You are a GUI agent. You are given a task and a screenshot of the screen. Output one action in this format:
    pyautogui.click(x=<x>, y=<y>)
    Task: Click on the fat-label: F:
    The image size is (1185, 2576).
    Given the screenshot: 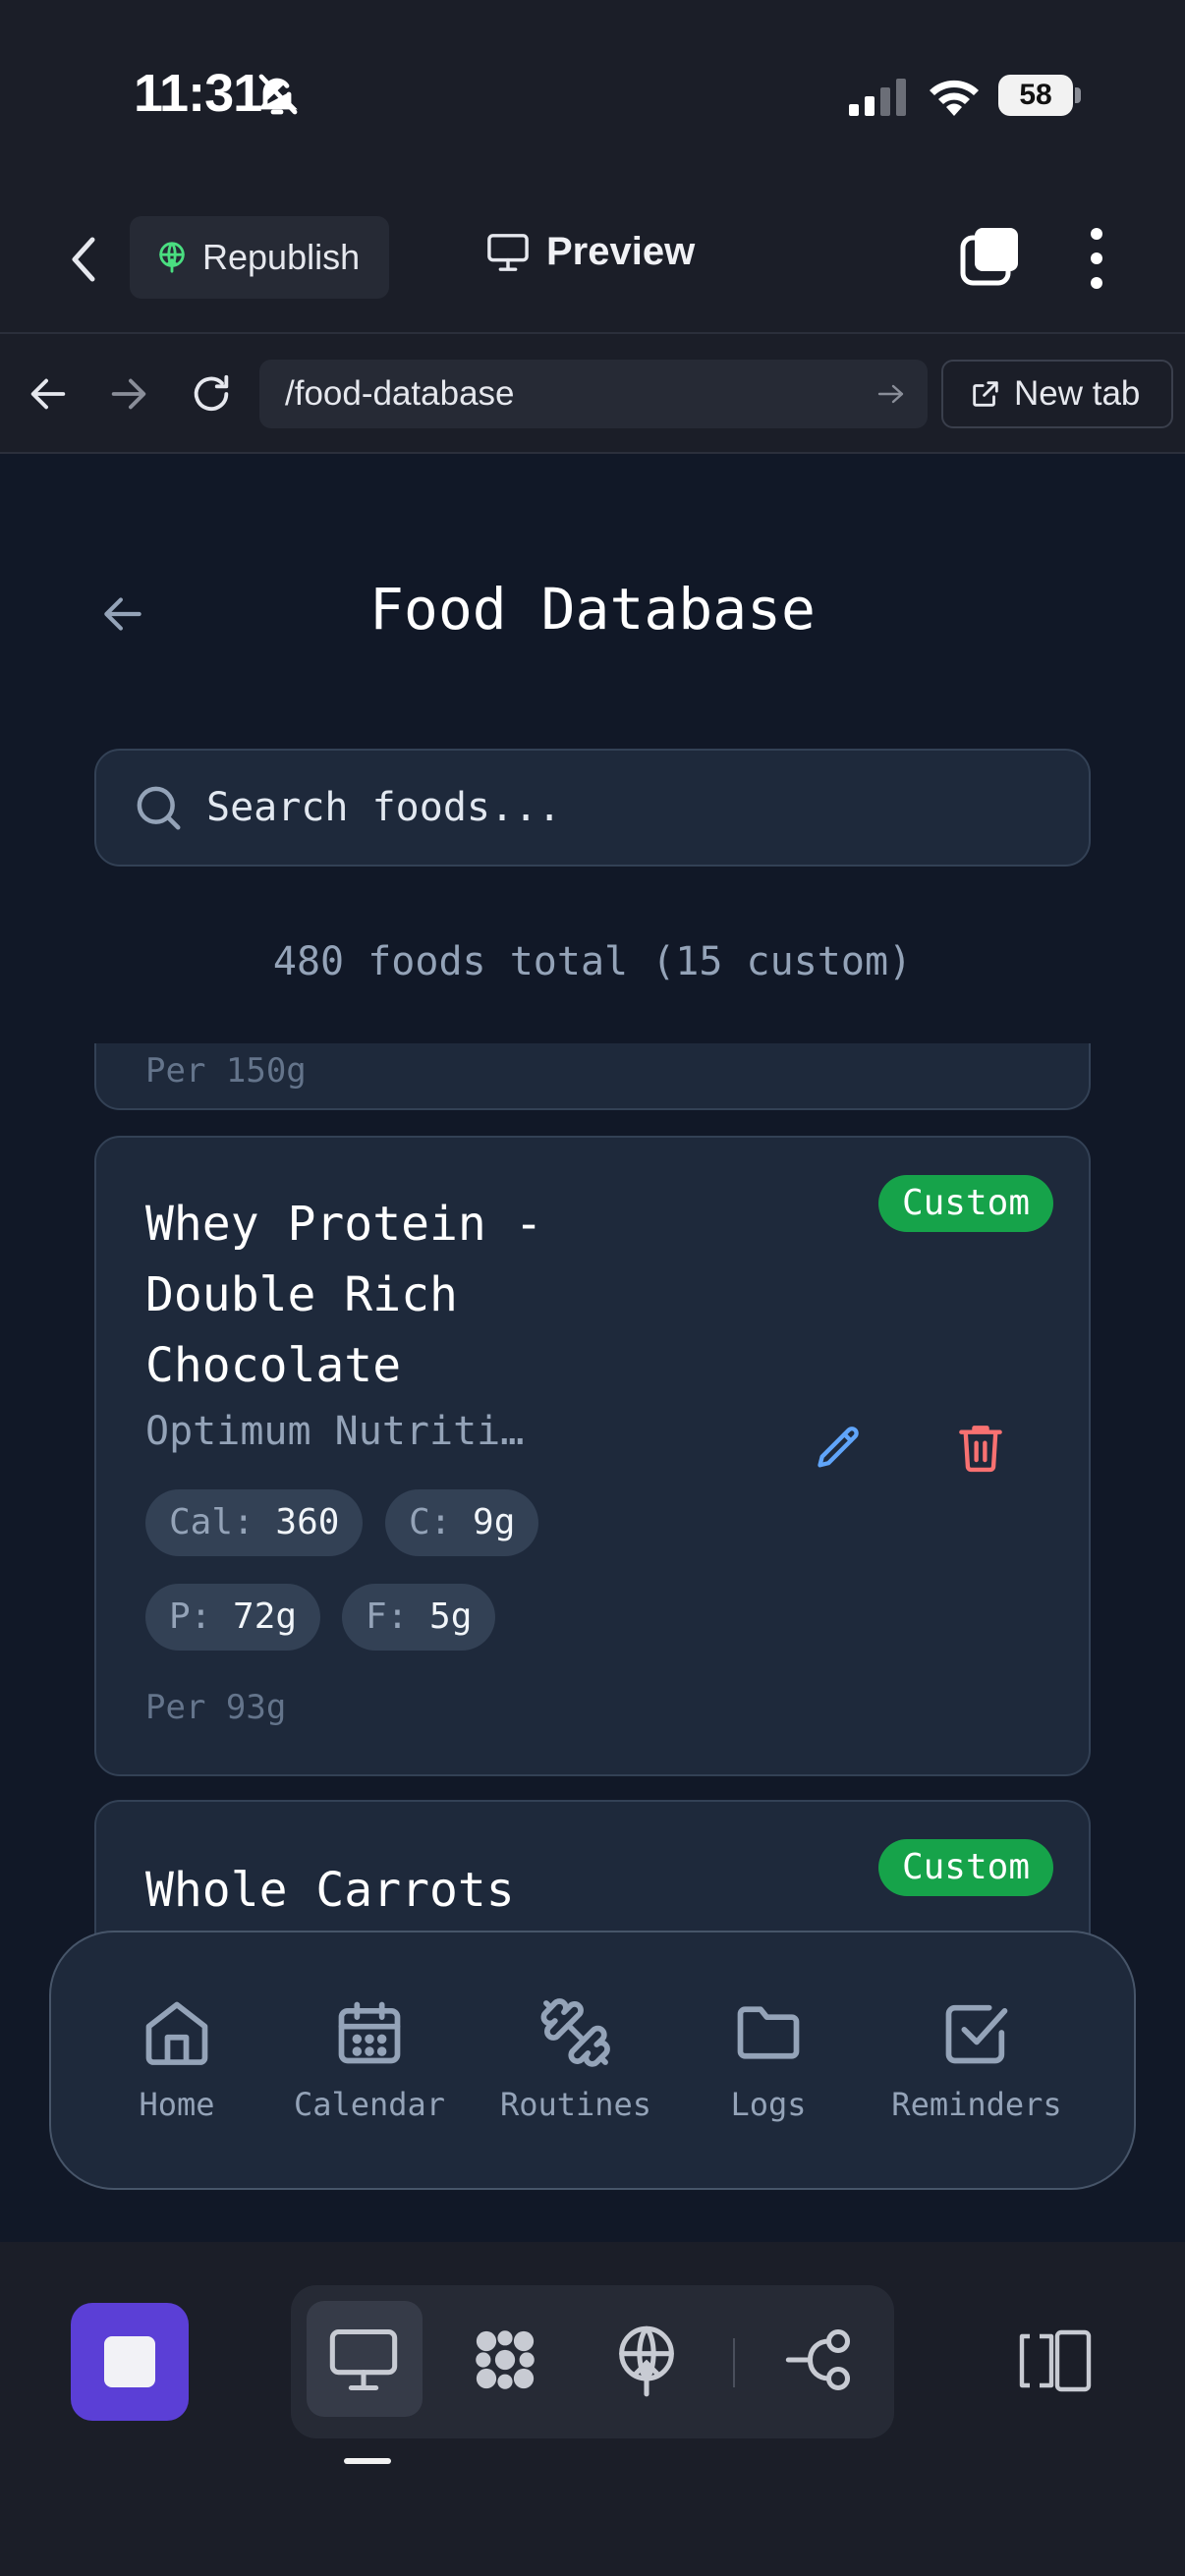 What is the action you would take?
    pyautogui.click(x=387, y=1616)
    